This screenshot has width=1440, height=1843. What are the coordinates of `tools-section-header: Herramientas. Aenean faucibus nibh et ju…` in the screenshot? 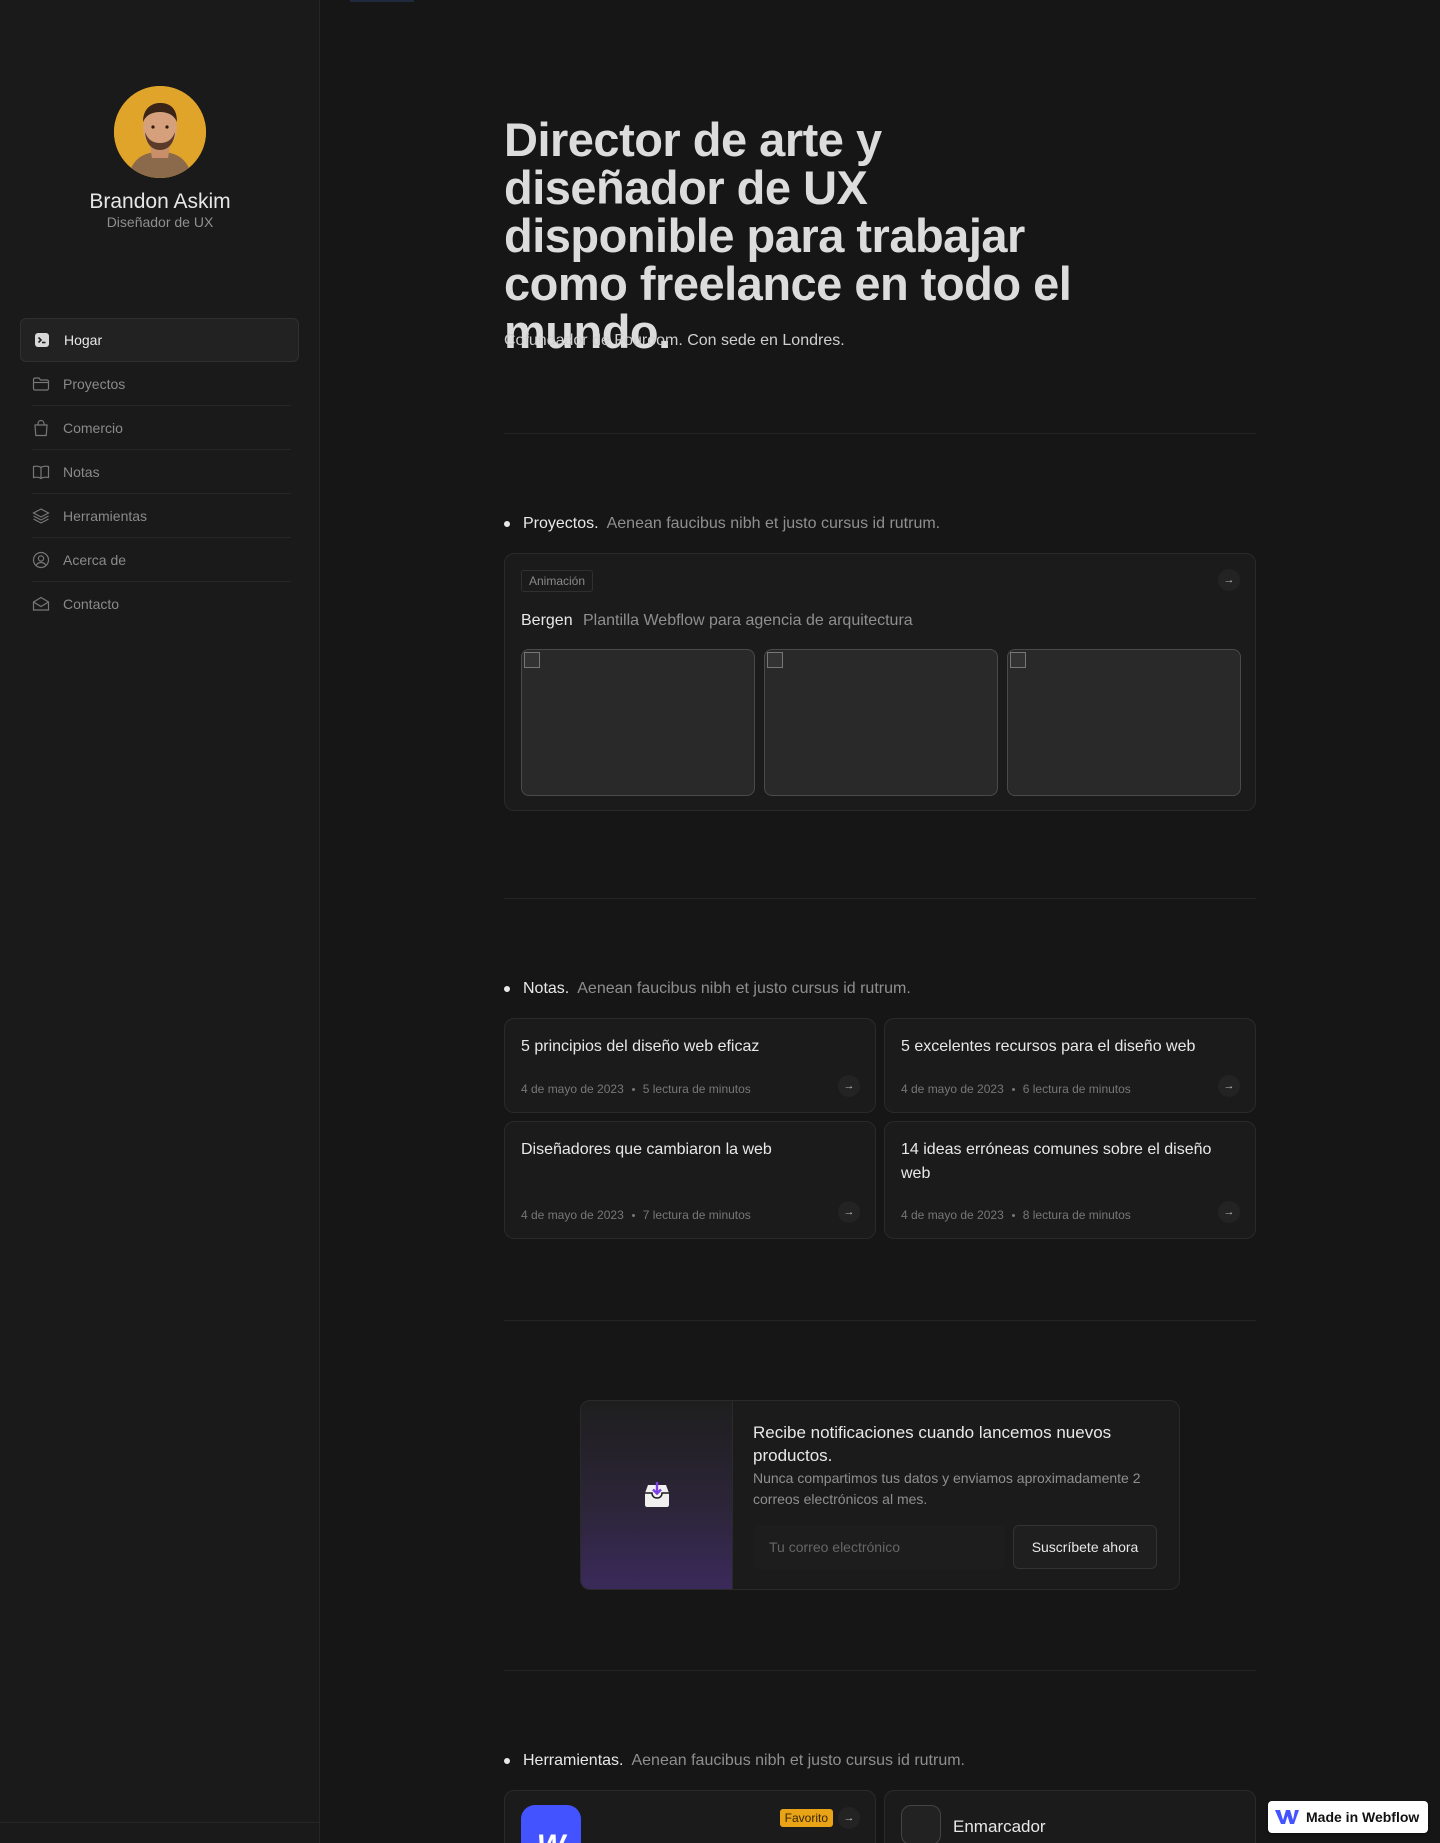 It's located at (734, 1761).